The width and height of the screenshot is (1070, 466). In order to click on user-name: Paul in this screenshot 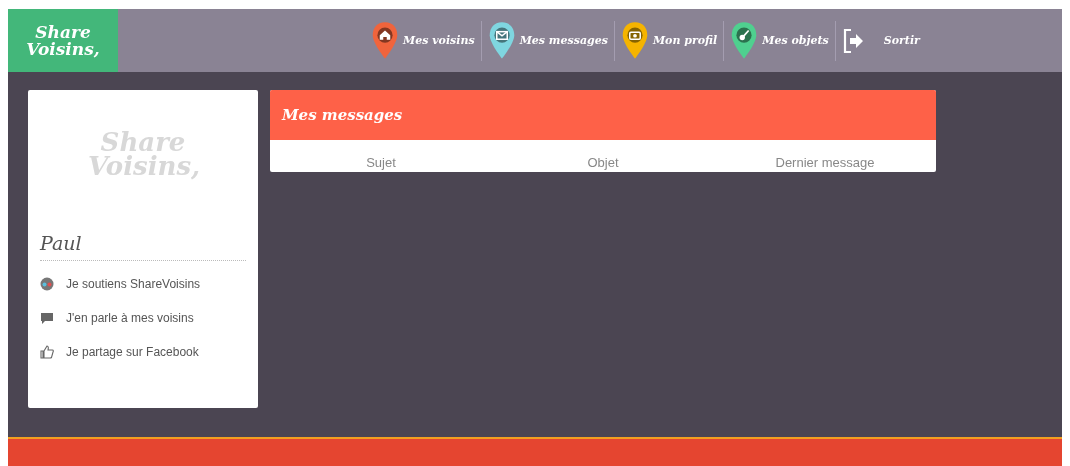, I will do `click(143, 246)`.